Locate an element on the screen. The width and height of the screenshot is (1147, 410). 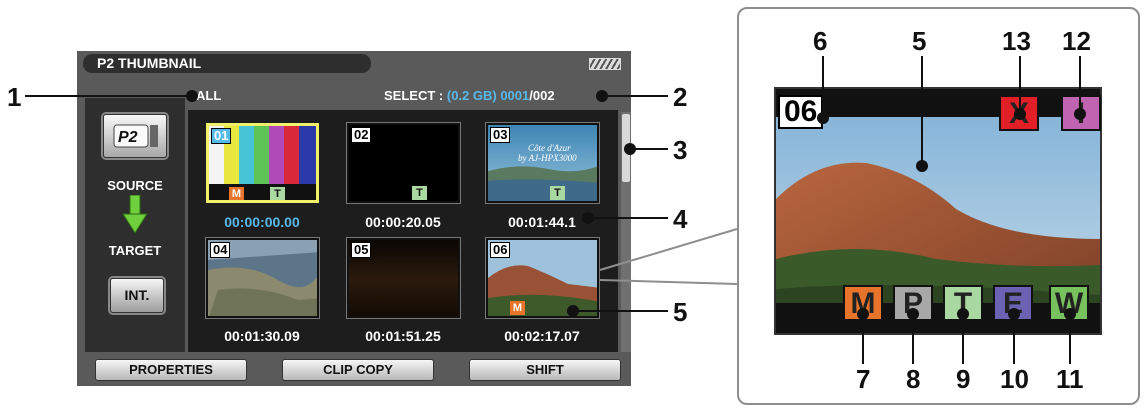
callout-13-dot is located at coordinates (1020, 114).